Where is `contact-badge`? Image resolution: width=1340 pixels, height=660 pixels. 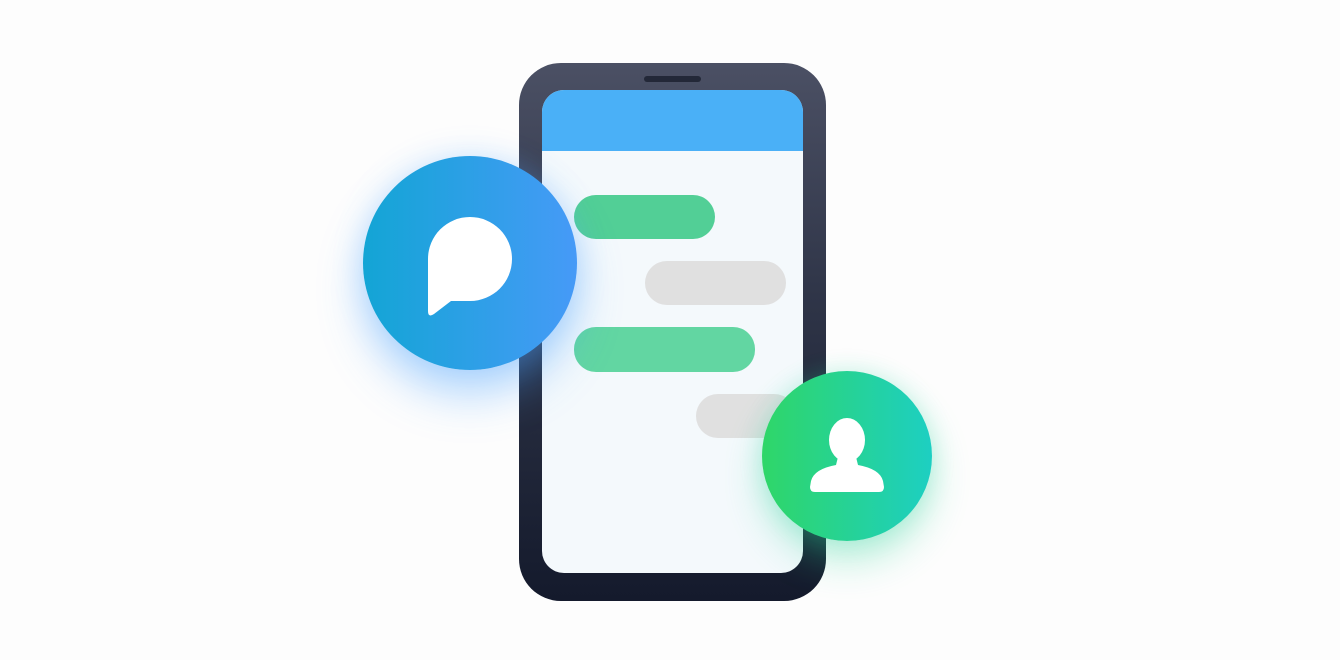 contact-badge is located at coordinates (847, 456).